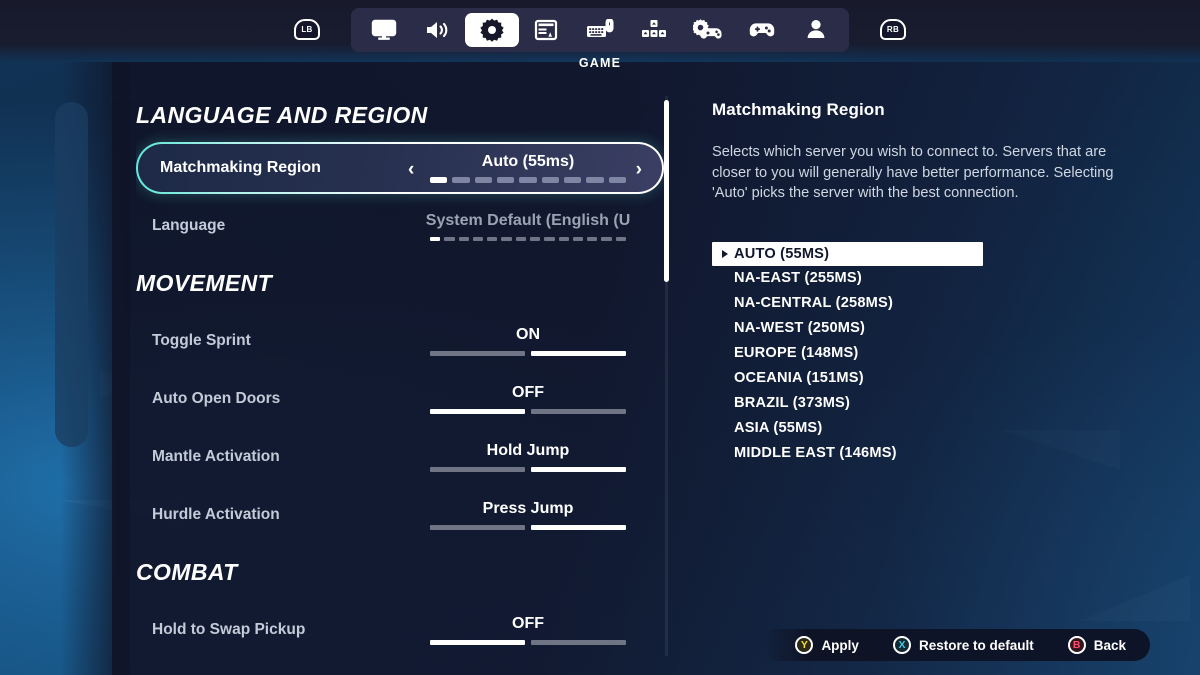 The width and height of the screenshot is (1200, 675). I want to click on tab-gameplay-controller, so click(708, 30).